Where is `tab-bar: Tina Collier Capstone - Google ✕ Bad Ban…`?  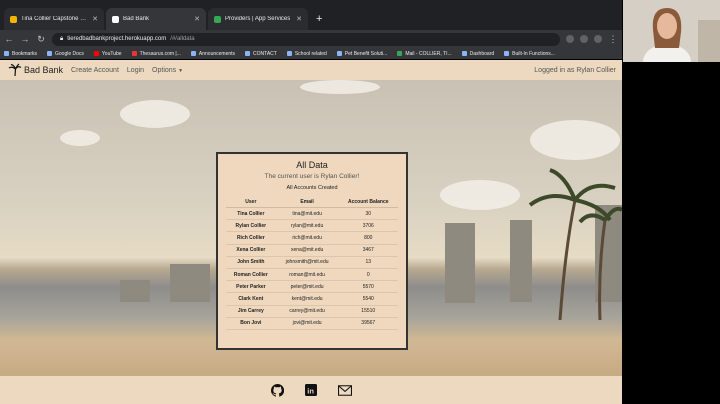
tab-bar: Tina Collier Capstone - Google ✕ Bad Ban… is located at coordinates (311, 15).